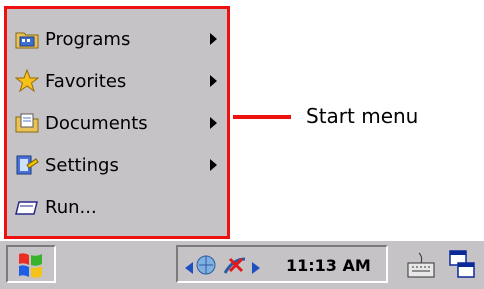 The height and width of the screenshot is (289, 484). Describe the element at coordinates (236, 267) in the screenshot. I see `disconnected-icon` at that location.